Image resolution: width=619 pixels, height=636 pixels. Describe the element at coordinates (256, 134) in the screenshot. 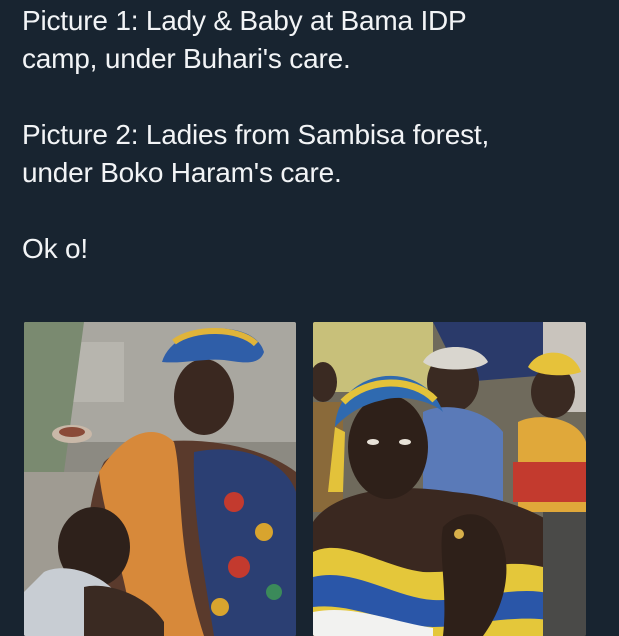

I see `tweet-line-3: Picture 2: Ladies from Sambisa forest,` at that location.